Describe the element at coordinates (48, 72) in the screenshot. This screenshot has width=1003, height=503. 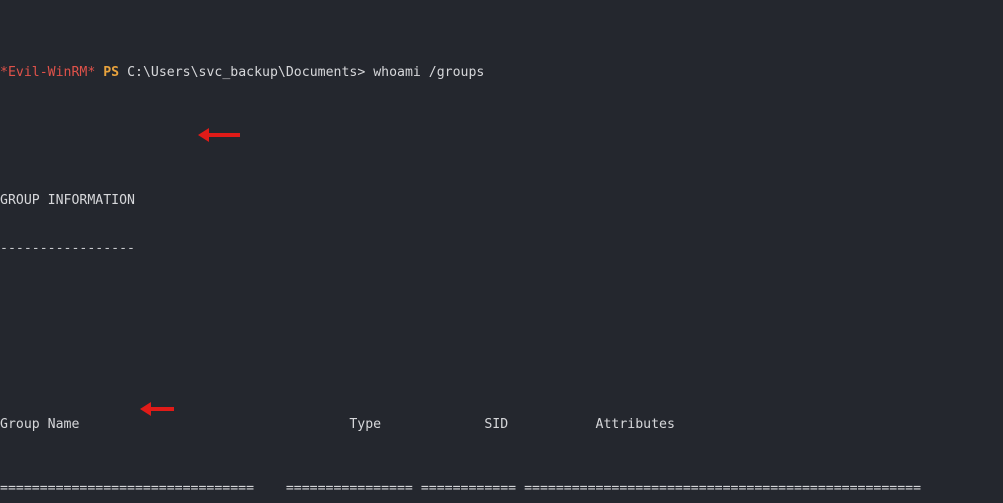
I see `prompt-marker: *Evil-WinRM*` at that location.